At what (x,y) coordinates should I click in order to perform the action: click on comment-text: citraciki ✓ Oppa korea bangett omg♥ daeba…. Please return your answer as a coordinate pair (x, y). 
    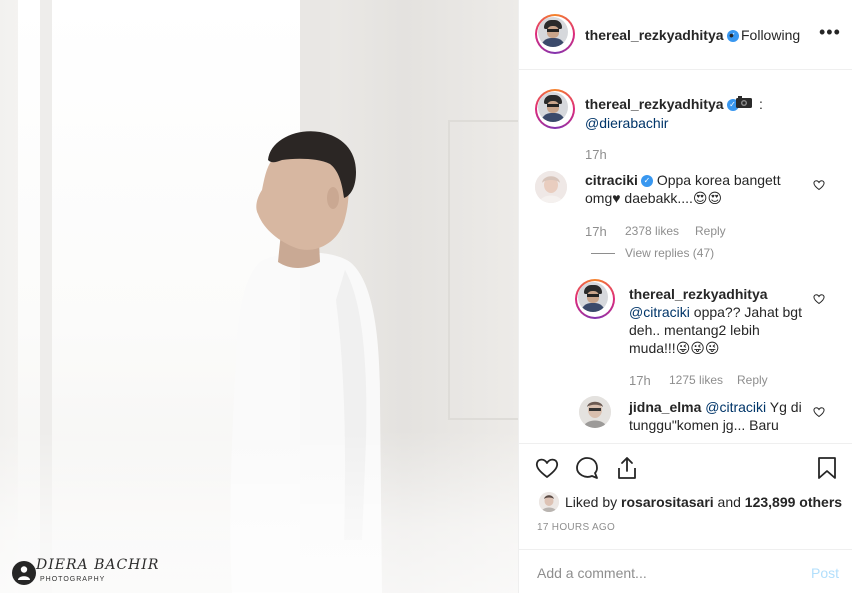
    Looking at the image, I should click on (695, 189).